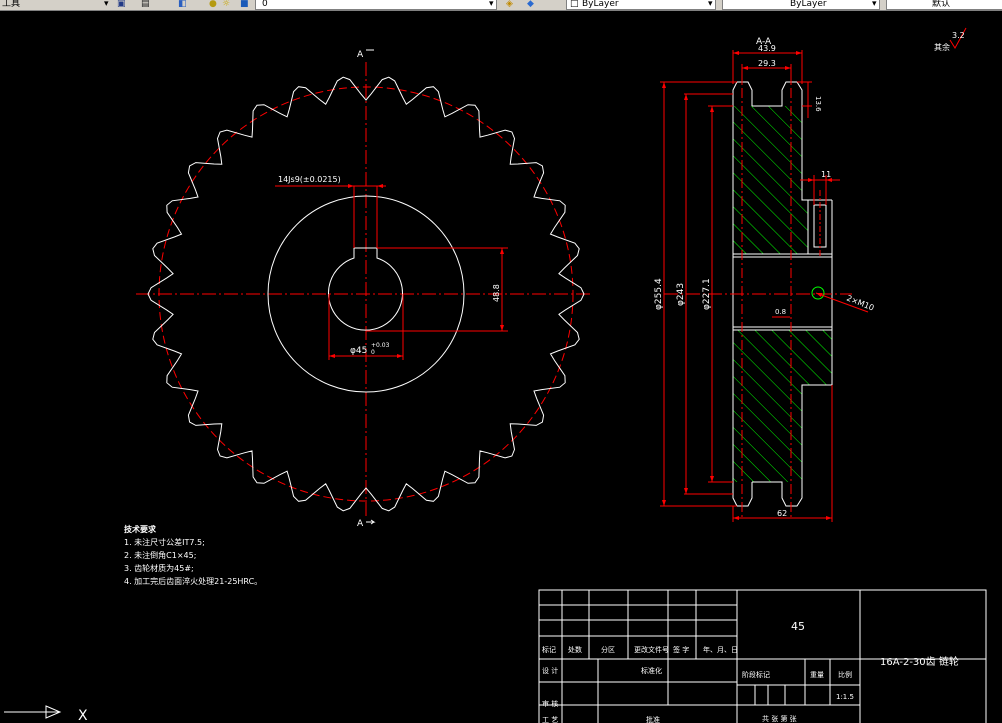 The image size is (1002, 723). Describe the element at coordinates (140, 529) in the screenshot. I see `tech-req-title: 技术要求` at that location.